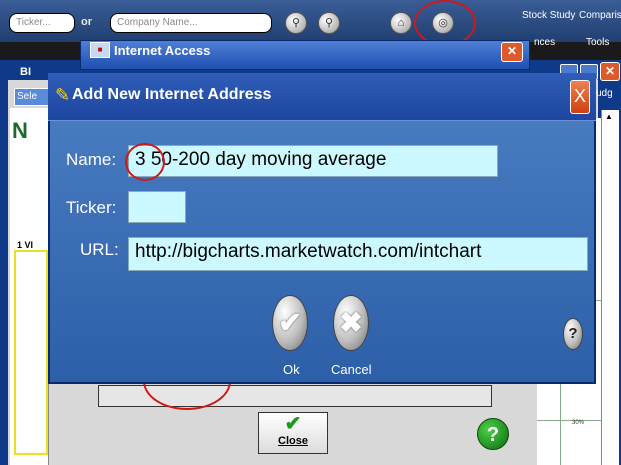  I want to click on or-label: or, so click(86, 22).